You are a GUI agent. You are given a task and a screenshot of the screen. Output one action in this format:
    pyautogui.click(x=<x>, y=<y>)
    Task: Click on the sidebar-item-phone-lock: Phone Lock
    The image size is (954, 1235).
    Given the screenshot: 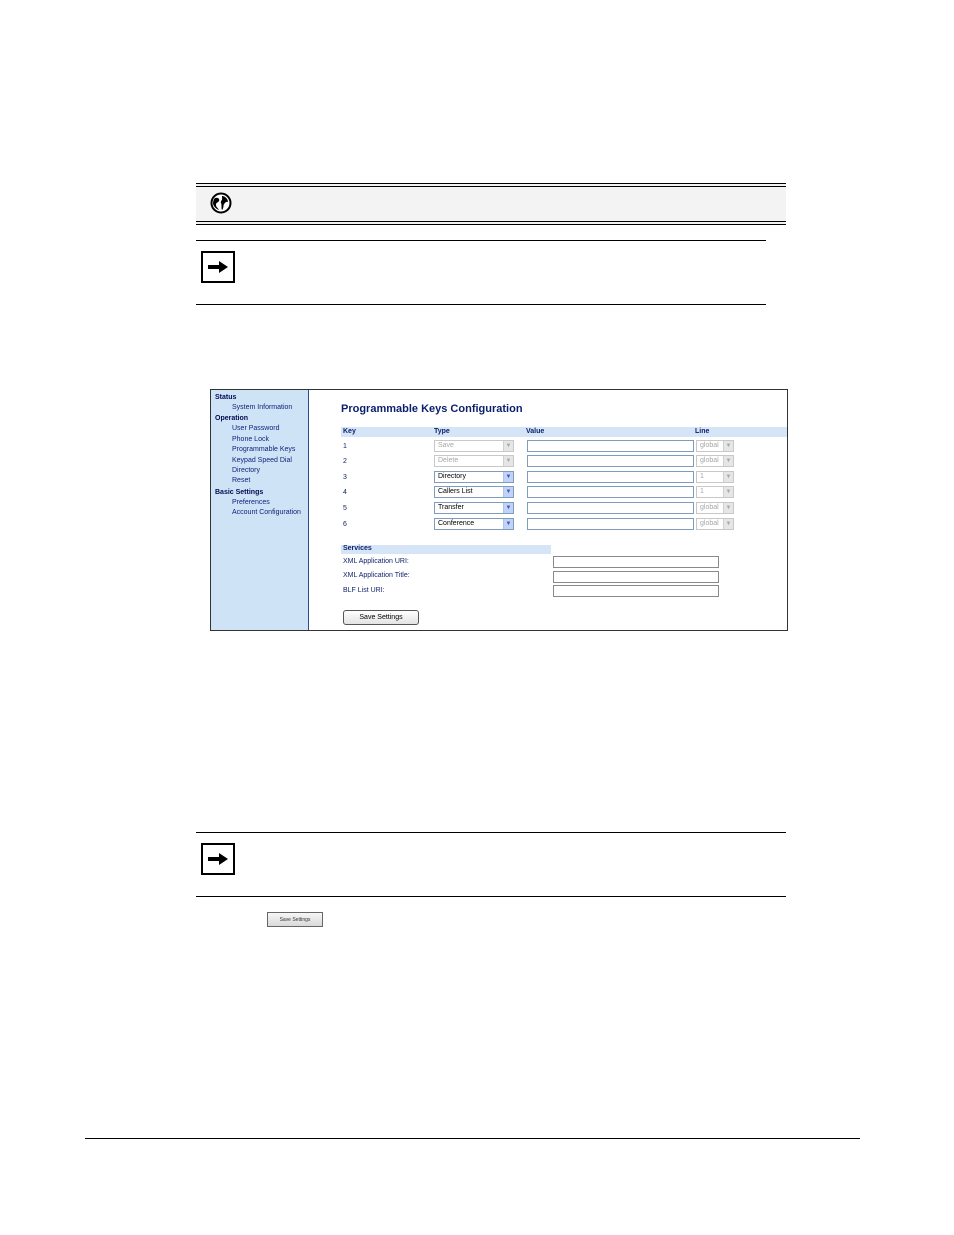 What is the action you would take?
    pyautogui.click(x=250, y=439)
    